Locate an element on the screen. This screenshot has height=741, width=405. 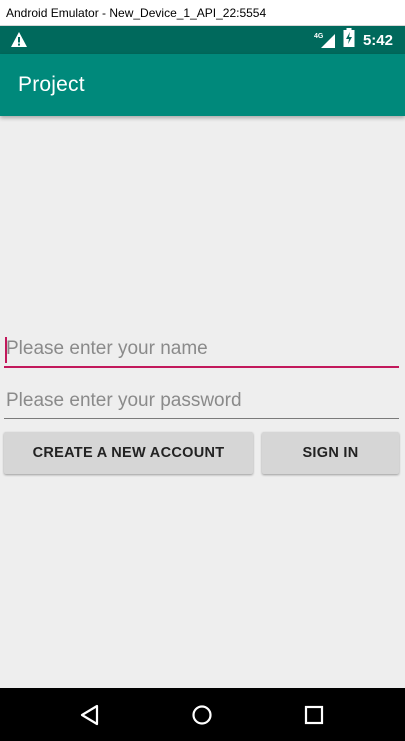
password-input is located at coordinates (201, 401).